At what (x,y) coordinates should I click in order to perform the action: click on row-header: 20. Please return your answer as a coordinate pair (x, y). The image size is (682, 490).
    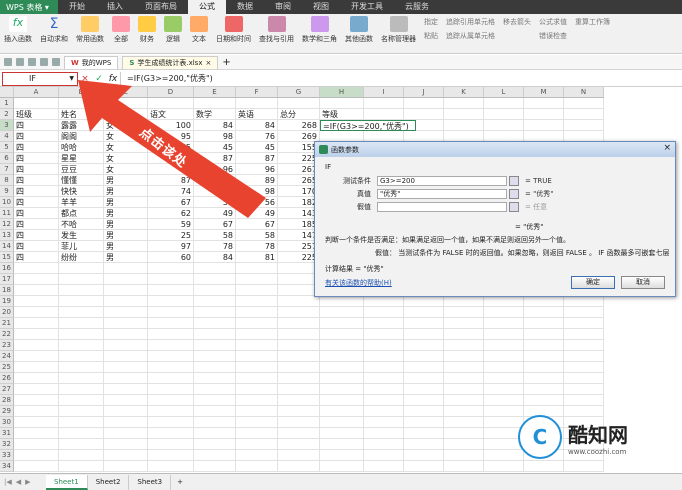
    Looking at the image, I should click on (7, 312).